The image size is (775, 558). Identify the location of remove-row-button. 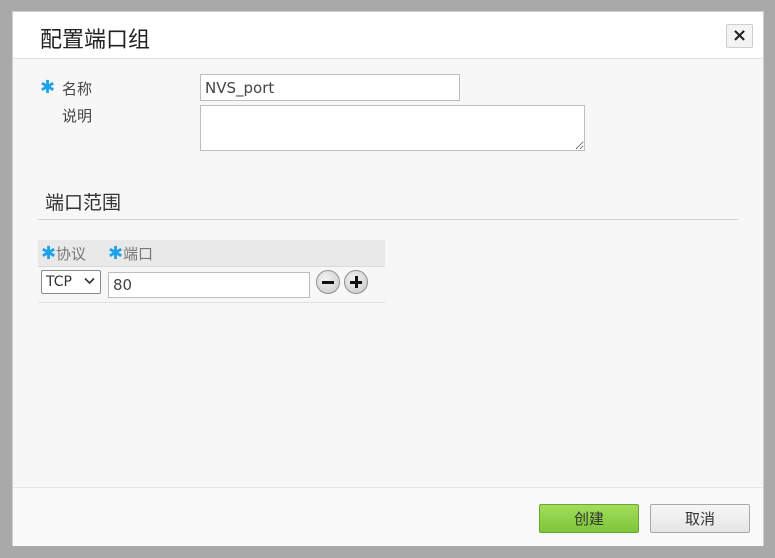
(328, 282).